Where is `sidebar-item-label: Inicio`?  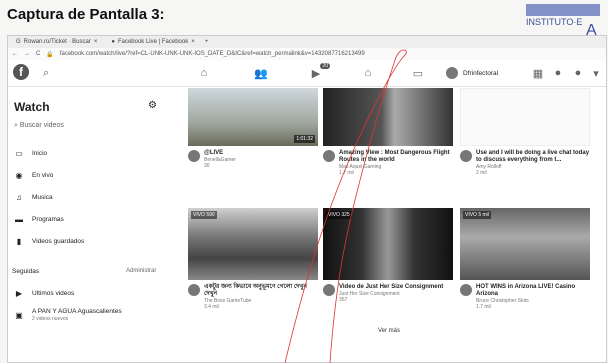 sidebar-item-label: Inicio is located at coordinates (40, 153).